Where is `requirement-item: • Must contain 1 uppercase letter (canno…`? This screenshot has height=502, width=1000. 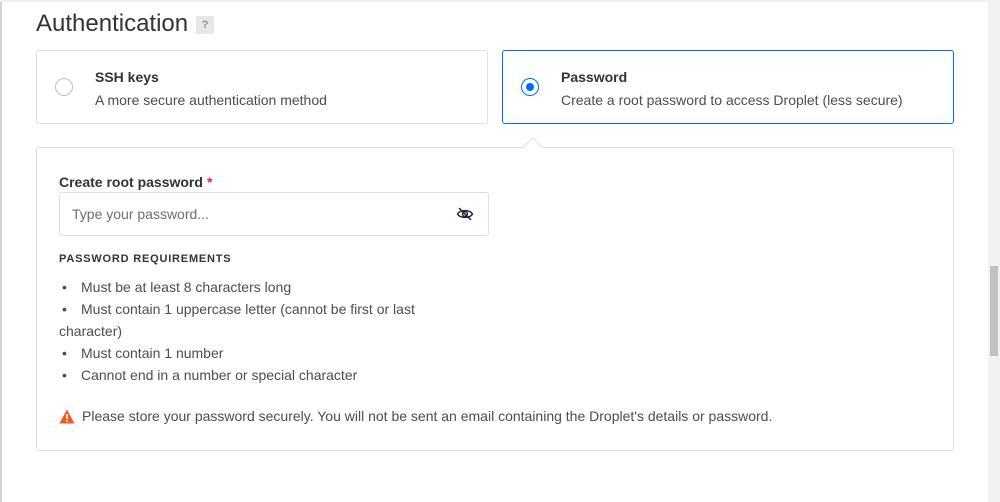 requirement-item: • Must contain 1 uppercase letter (canno… is located at coordinates (249, 320).